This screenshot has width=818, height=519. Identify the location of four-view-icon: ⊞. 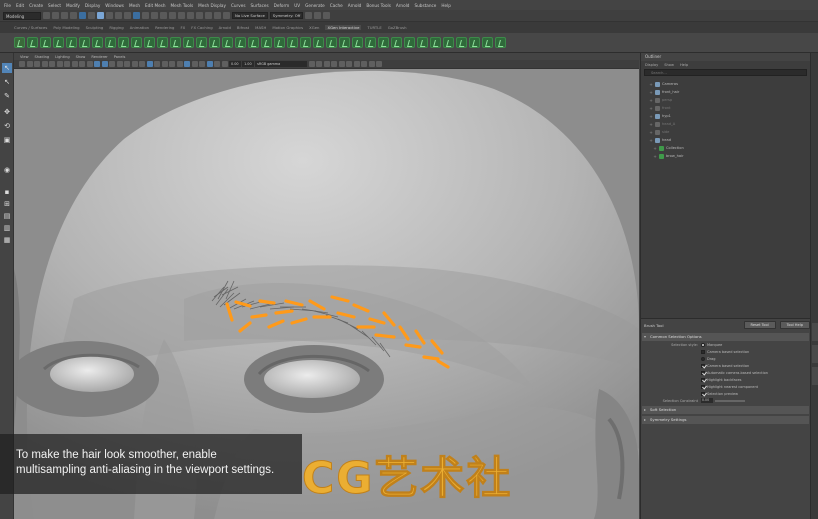
(7, 204).